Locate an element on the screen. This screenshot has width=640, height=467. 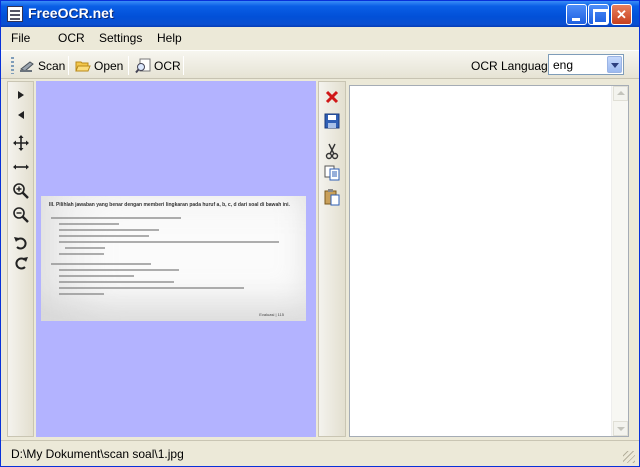
status-bar: D:\My Dokument\scan soal\1.jpg is located at coordinates (320, 453).